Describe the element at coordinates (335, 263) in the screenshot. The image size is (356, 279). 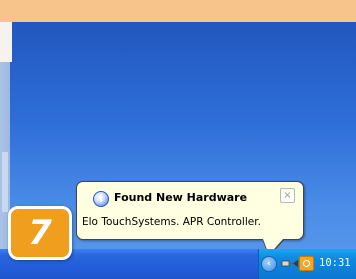
I see `clock: 10:31` at that location.